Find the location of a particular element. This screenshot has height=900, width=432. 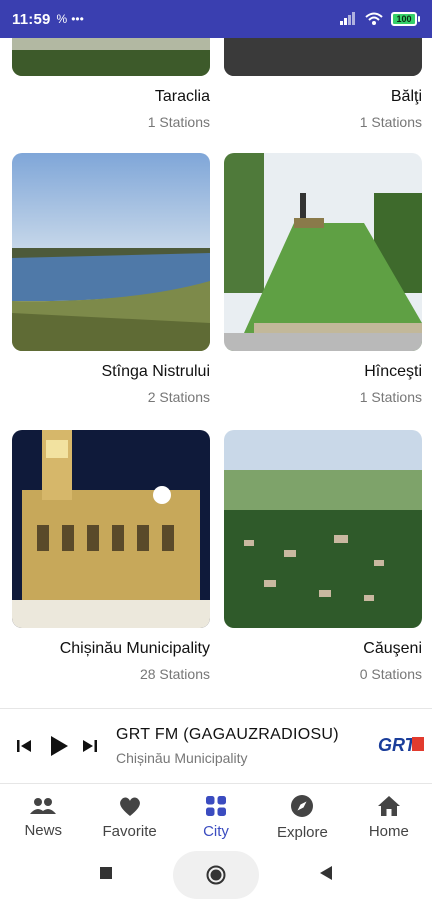

nav-city: City is located at coordinates (216, 817).